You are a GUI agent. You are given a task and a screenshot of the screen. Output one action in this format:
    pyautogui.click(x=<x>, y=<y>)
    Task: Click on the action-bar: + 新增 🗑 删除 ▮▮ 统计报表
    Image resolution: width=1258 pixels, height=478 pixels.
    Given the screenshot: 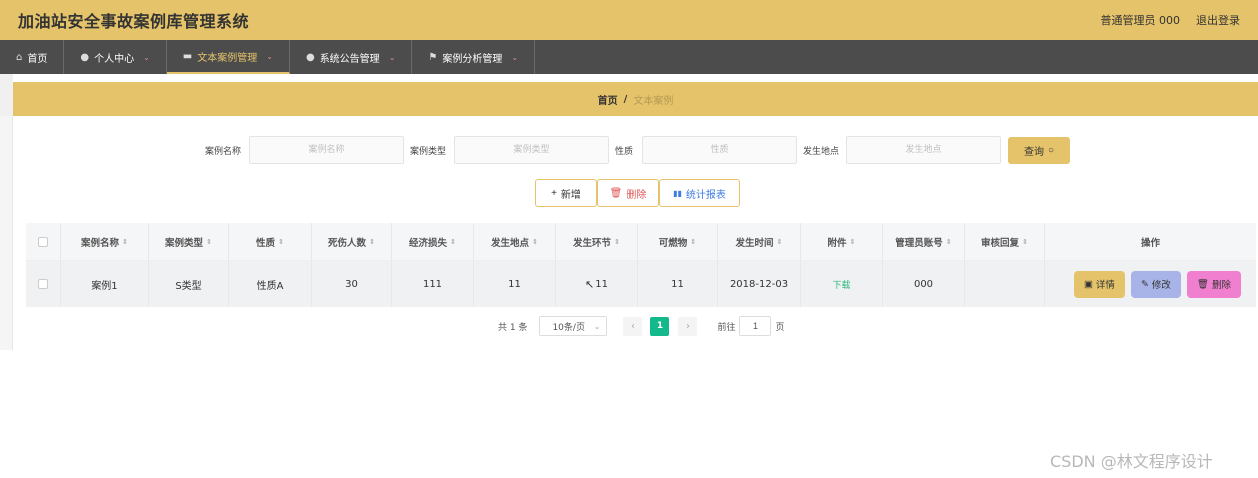 What is the action you would take?
    pyautogui.click(x=629, y=193)
    